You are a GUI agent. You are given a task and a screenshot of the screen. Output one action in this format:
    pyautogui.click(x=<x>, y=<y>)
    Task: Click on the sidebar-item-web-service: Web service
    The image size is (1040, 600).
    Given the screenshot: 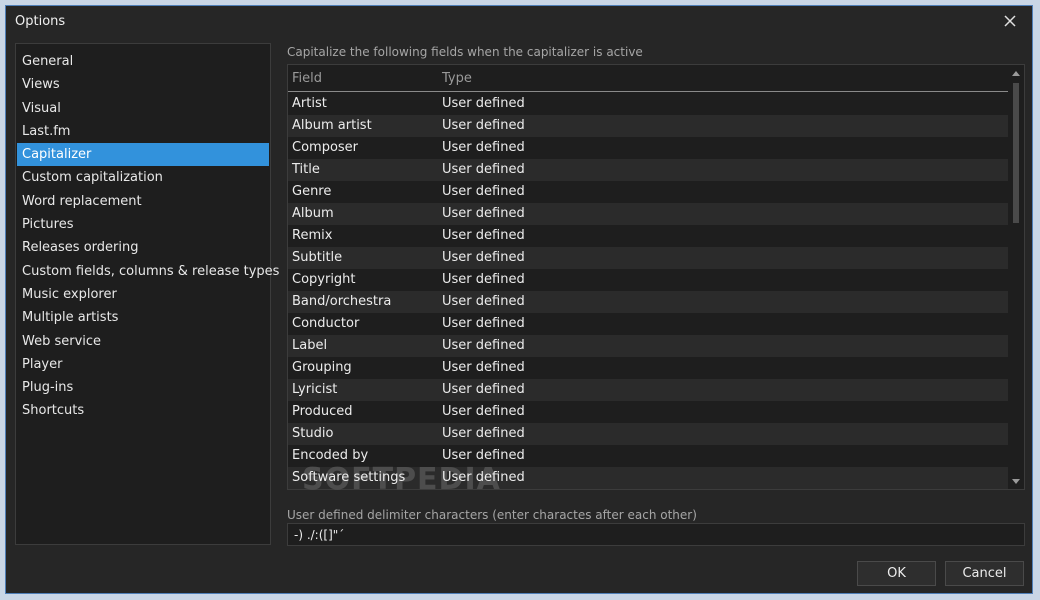 What is the action you would take?
    pyautogui.click(x=143, y=341)
    